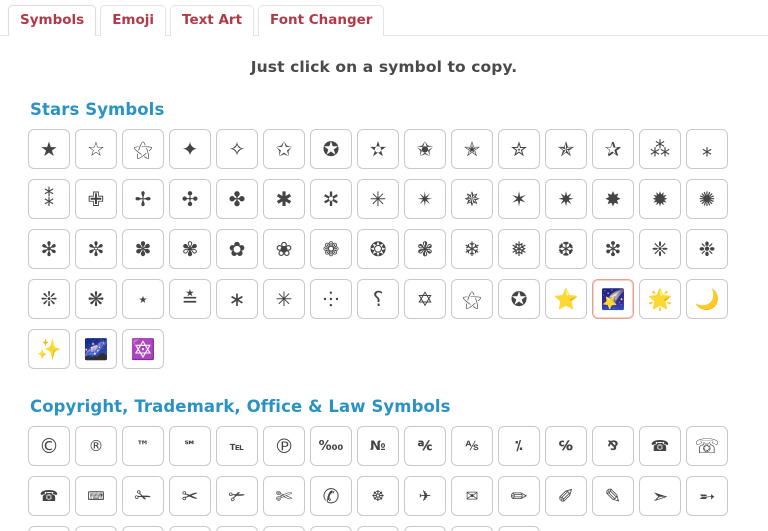 The width and height of the screenshot is (768, 531). I want to click on symbol-cell-four-balloon-spoked-asterisk: ✣, so click(190, 199).